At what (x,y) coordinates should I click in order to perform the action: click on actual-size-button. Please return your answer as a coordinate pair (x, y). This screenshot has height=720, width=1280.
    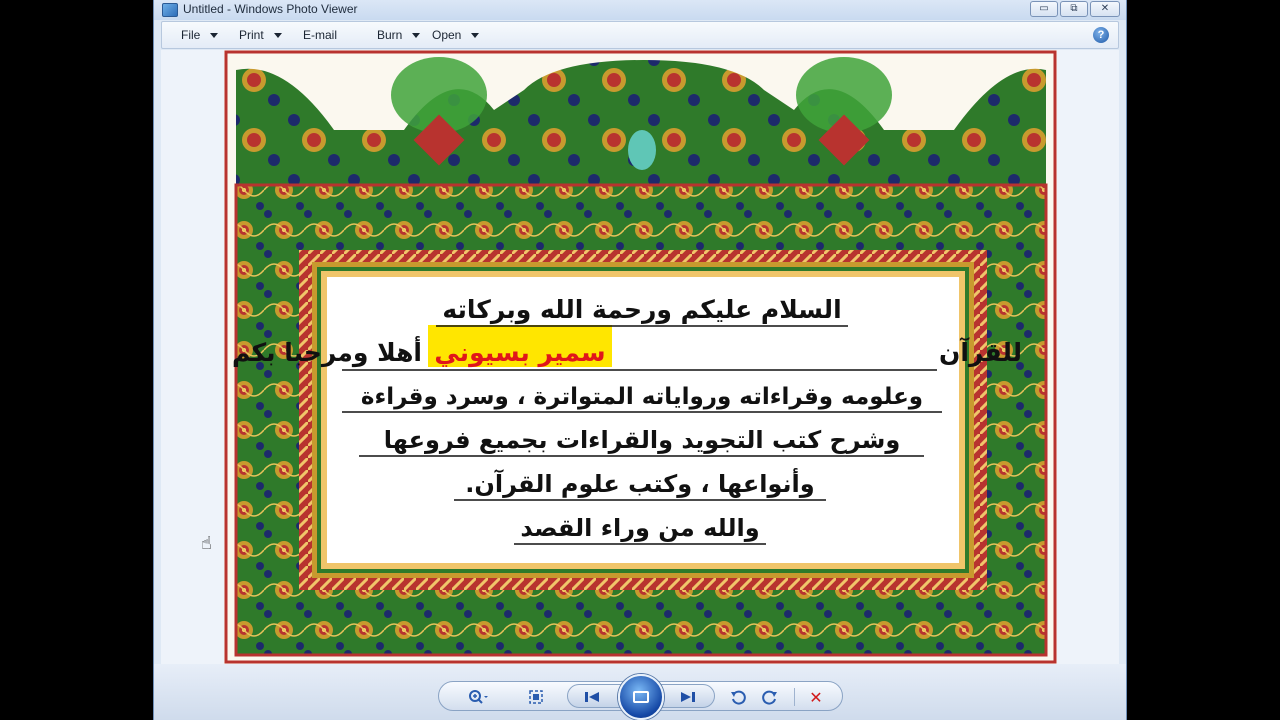
    Looking at the image, I should click on (536, 697).